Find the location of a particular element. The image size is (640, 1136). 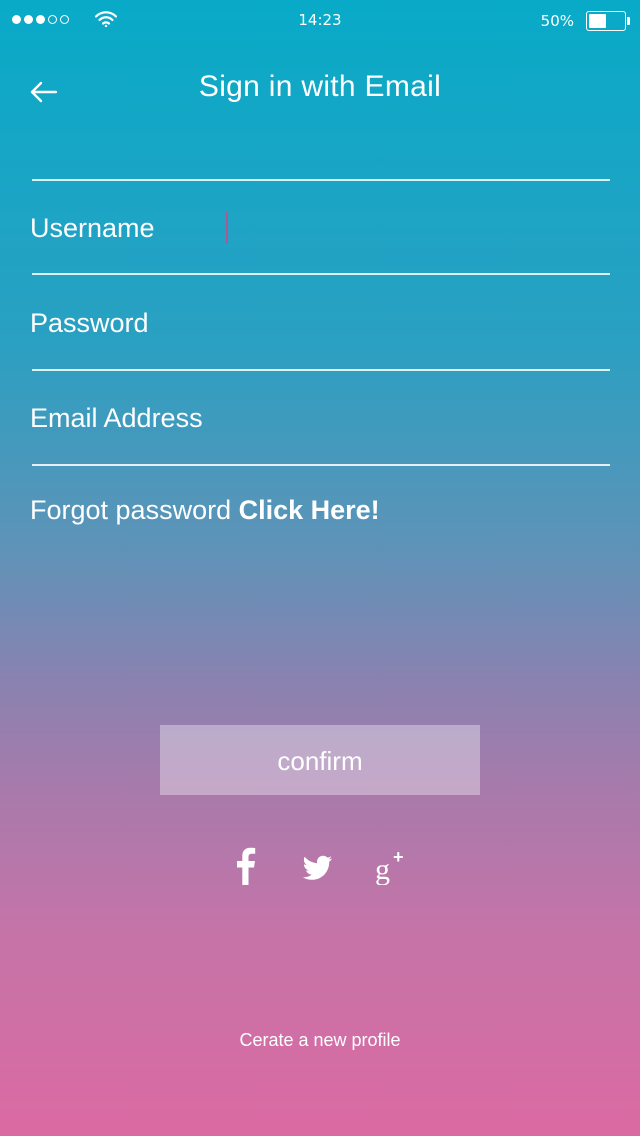

username-label: Username is located at coordinates (92, 228).